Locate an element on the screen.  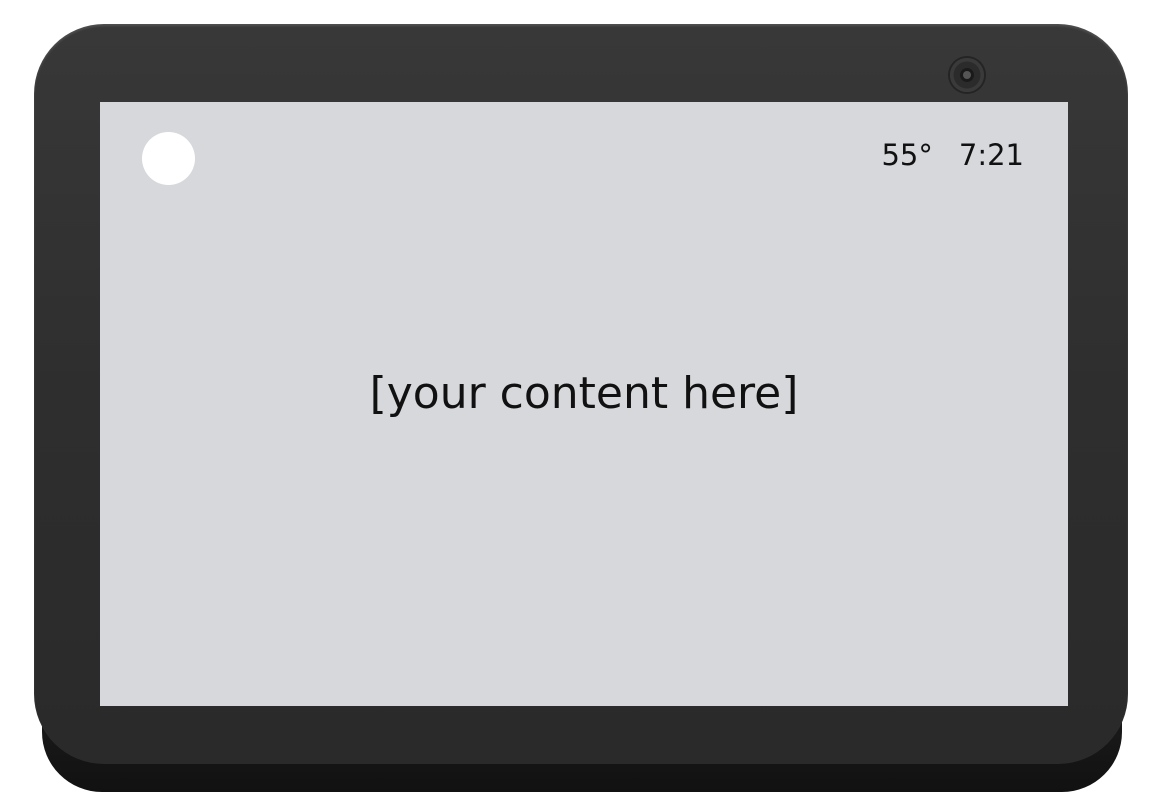
avatar-icon is located at coordinates (168, 158).